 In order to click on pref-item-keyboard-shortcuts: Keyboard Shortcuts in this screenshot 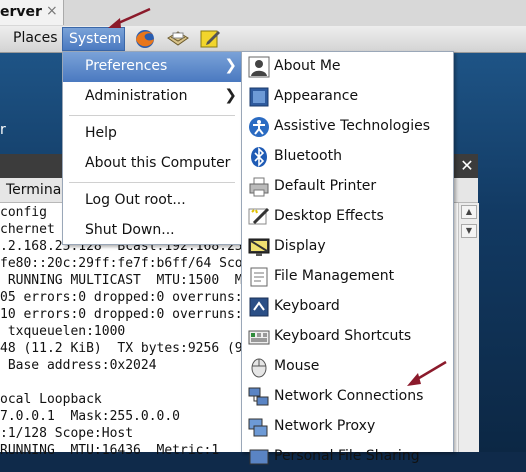, I will do `click(347, 337)`.